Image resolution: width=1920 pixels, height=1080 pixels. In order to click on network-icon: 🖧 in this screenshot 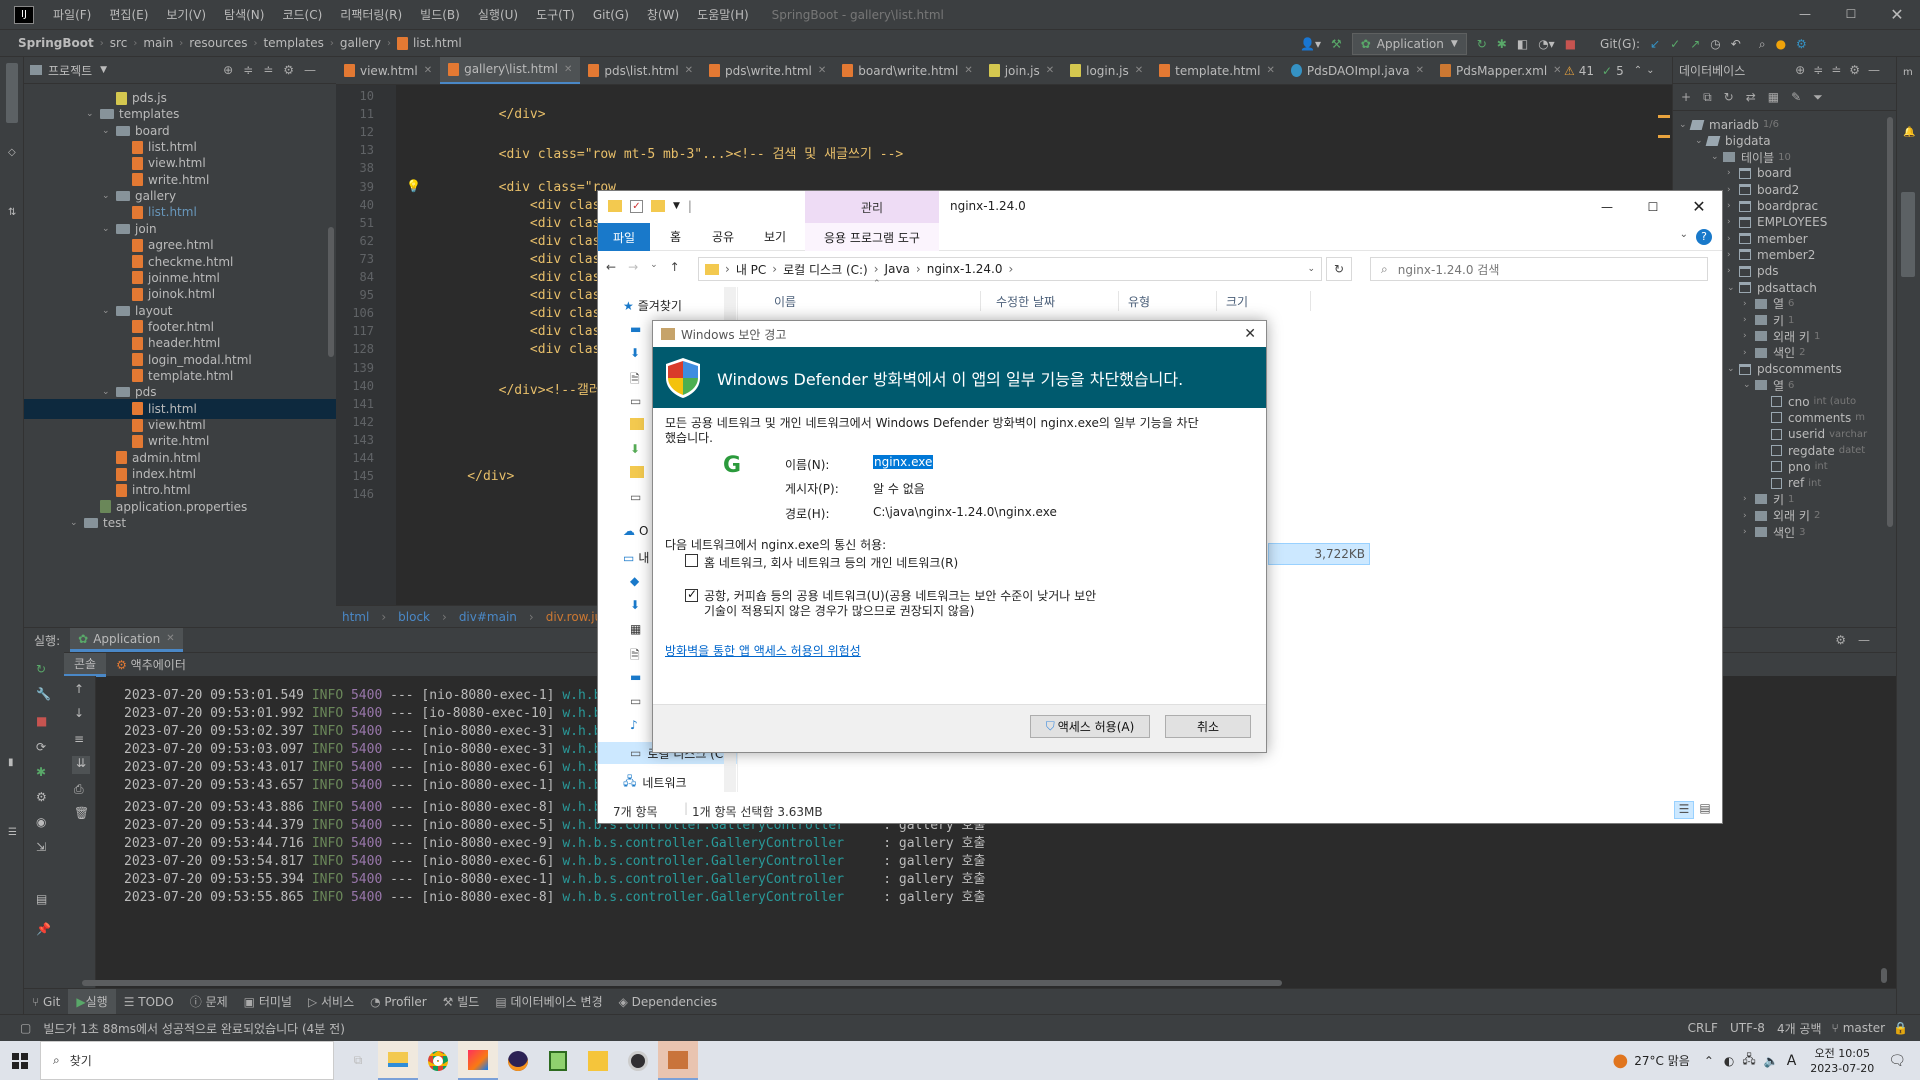, I will do `click(1748, 1060)`.